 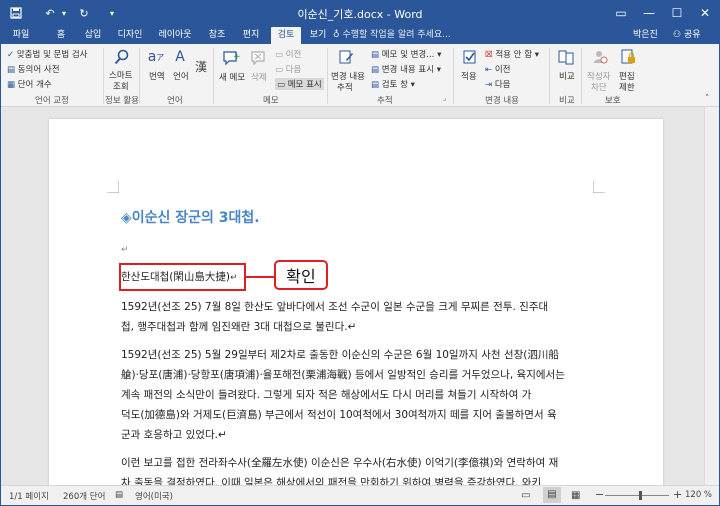 I want to click on translate-label: 번역, so click(x=157, y=77).